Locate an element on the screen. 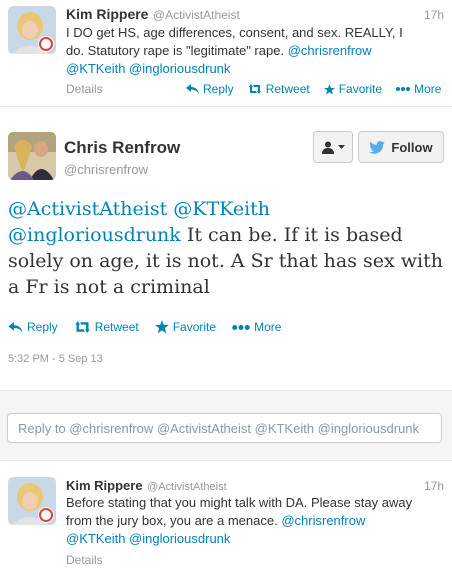 The width and height of the screenshot is (452, 570). tweet-text-part: from the jury box, you are a menace. is located at coordinates (172, 520).